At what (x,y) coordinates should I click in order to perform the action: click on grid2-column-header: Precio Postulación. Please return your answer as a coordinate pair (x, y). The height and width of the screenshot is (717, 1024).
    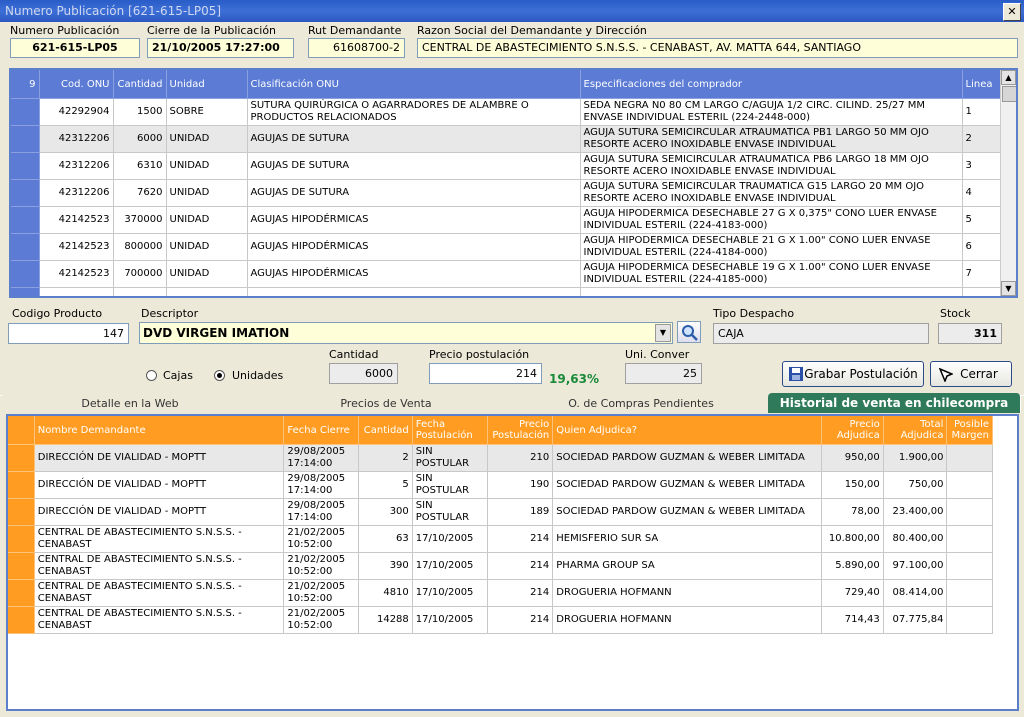
    Looking at the image, I should click on (520, 430).